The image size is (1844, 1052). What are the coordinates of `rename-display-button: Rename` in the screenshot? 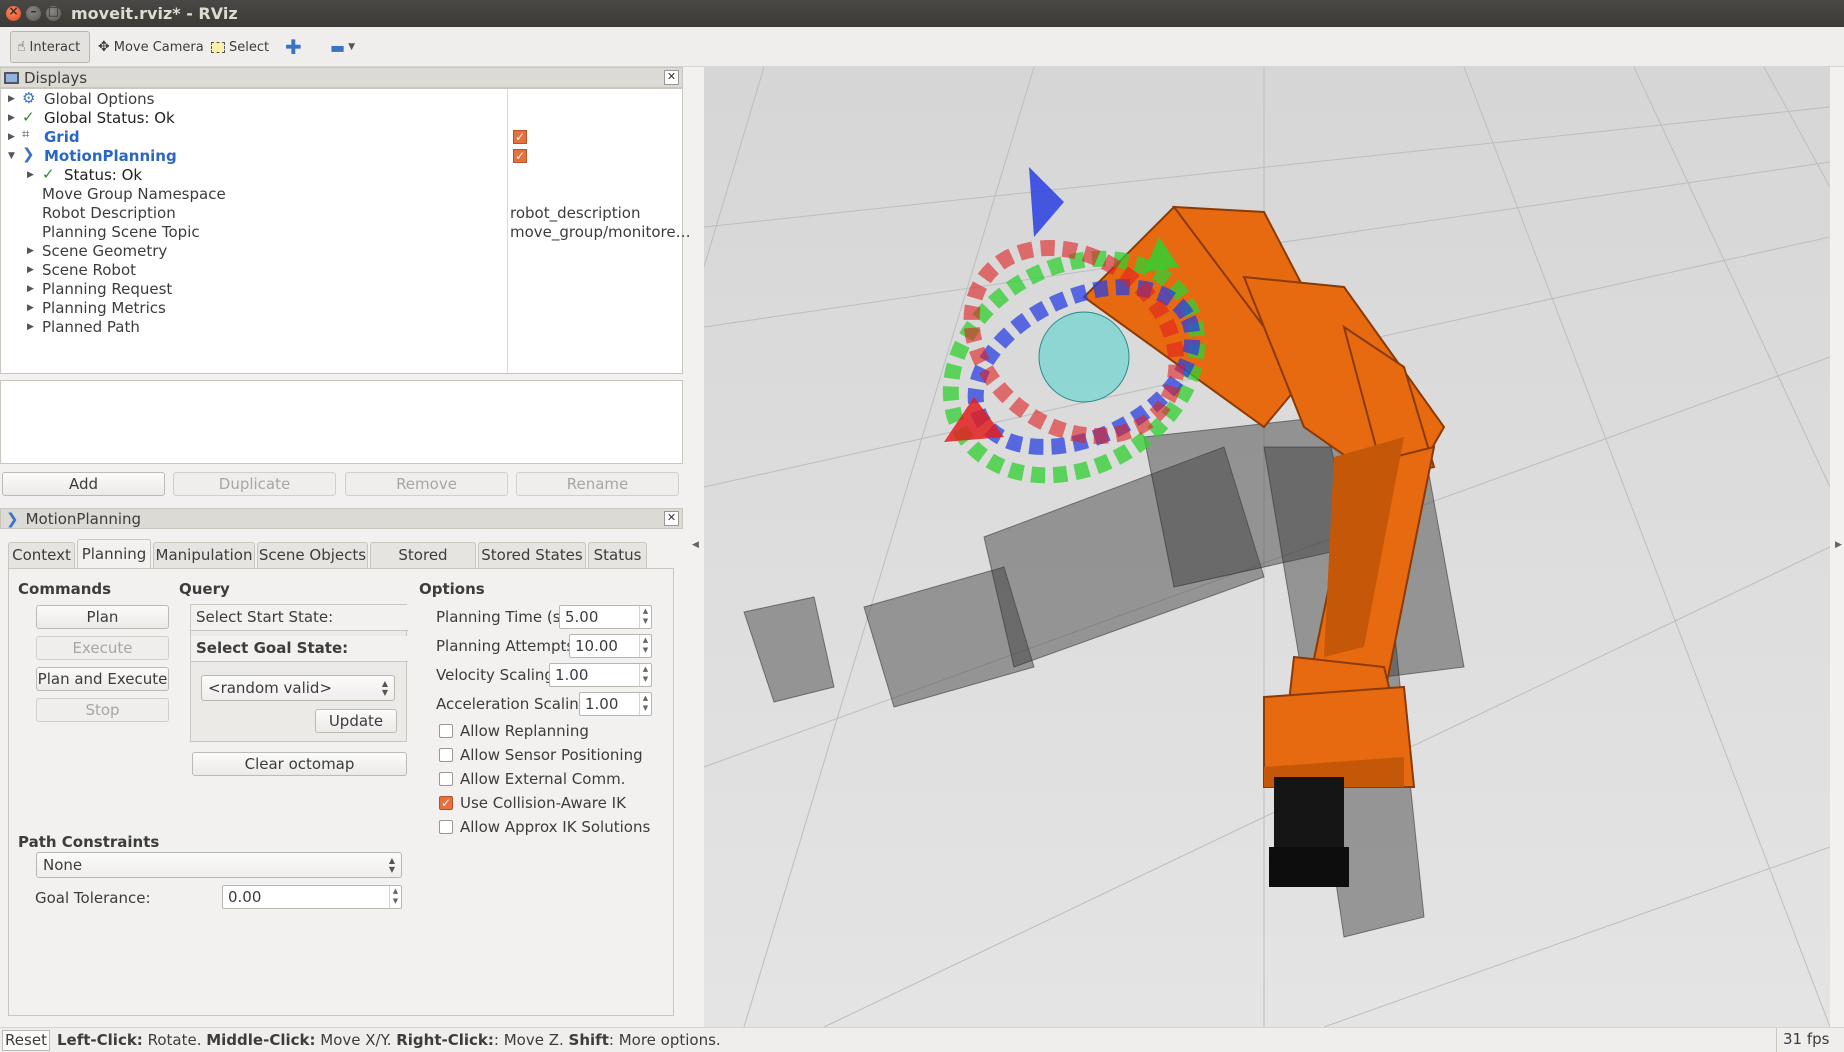 It's located at (597, 484).